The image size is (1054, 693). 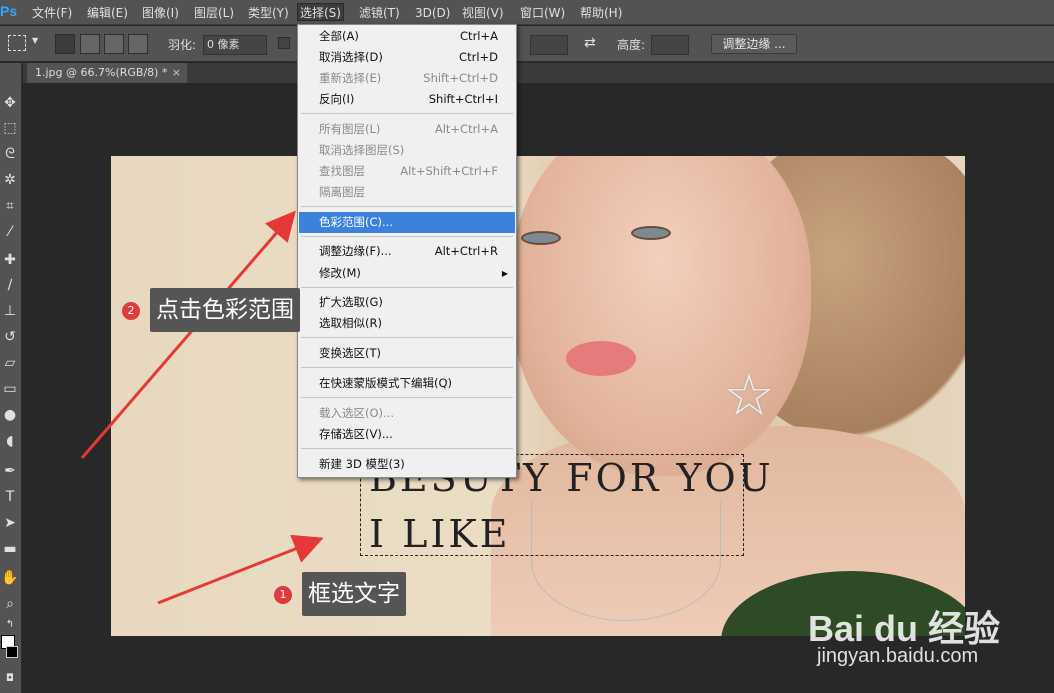 I want to click on hand-tool-icon: ✋, so click(x=10, y=578).